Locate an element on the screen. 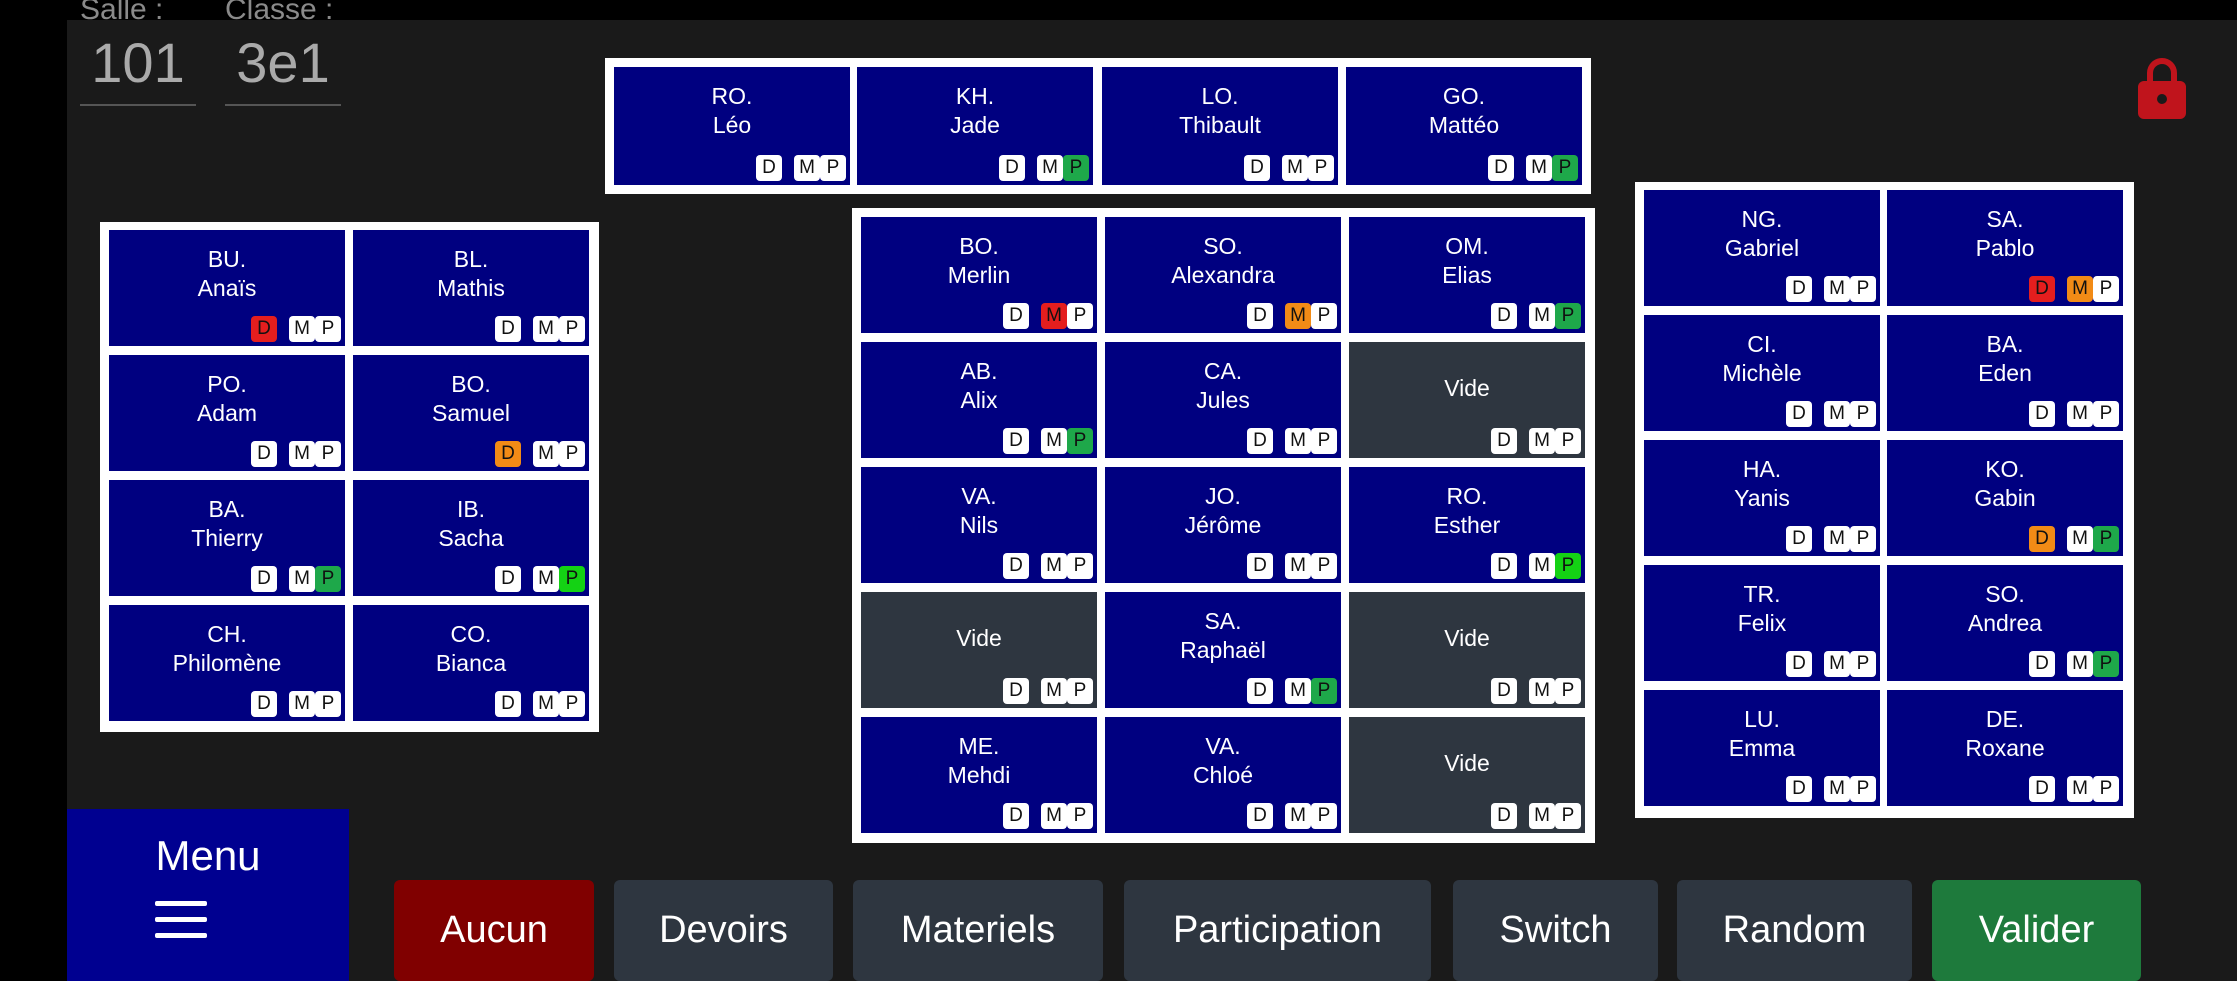 The image size is (2237, 981). seat-anais: BU. Anaïs D M P is located at coordinates (227, 288).